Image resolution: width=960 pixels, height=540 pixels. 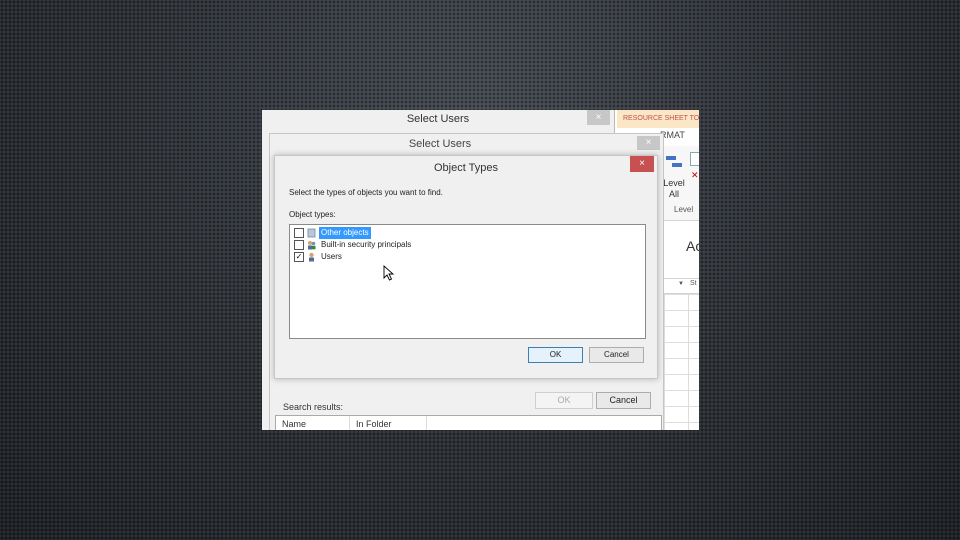 What do you see at coordinates (674, 189) in the screenshot?
I see `level-all-button: Level All` at bounding box center [674, 189].